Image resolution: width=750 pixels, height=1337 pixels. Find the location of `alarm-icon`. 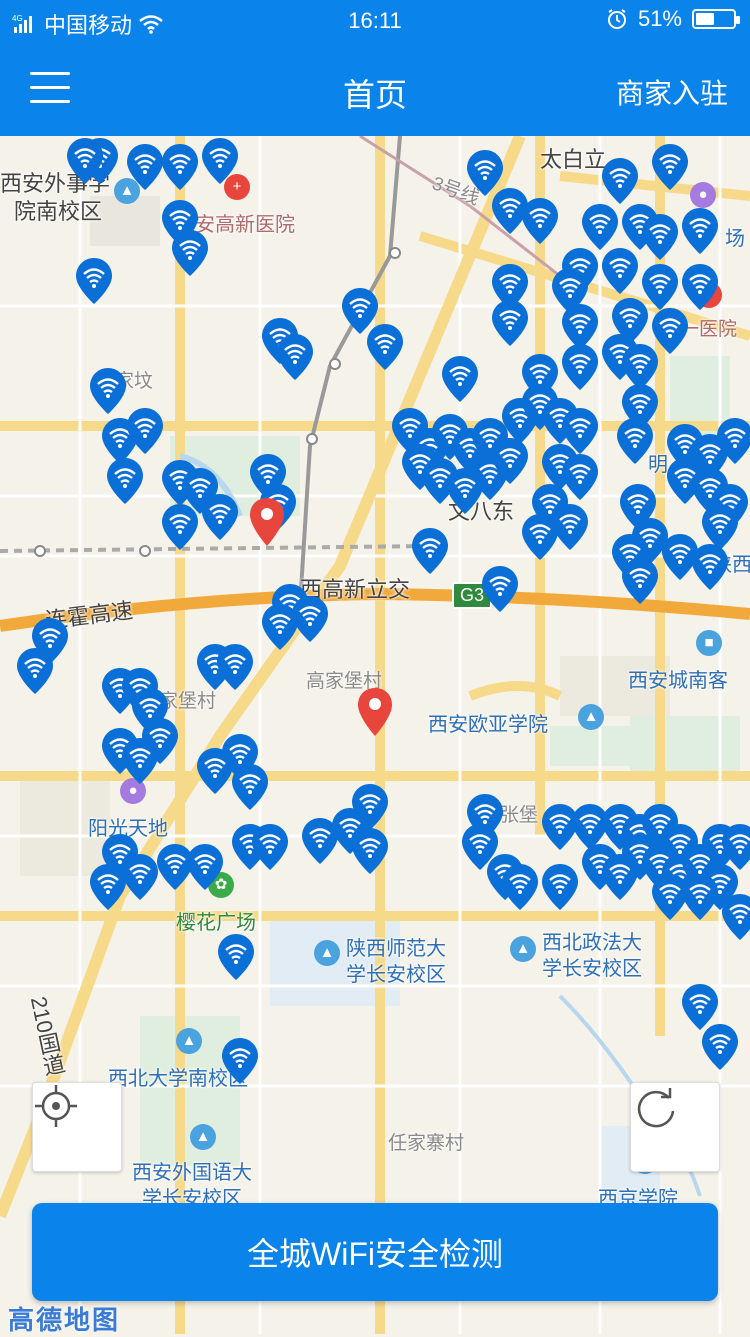

alarm-icon is located at coordinates (616, 19).